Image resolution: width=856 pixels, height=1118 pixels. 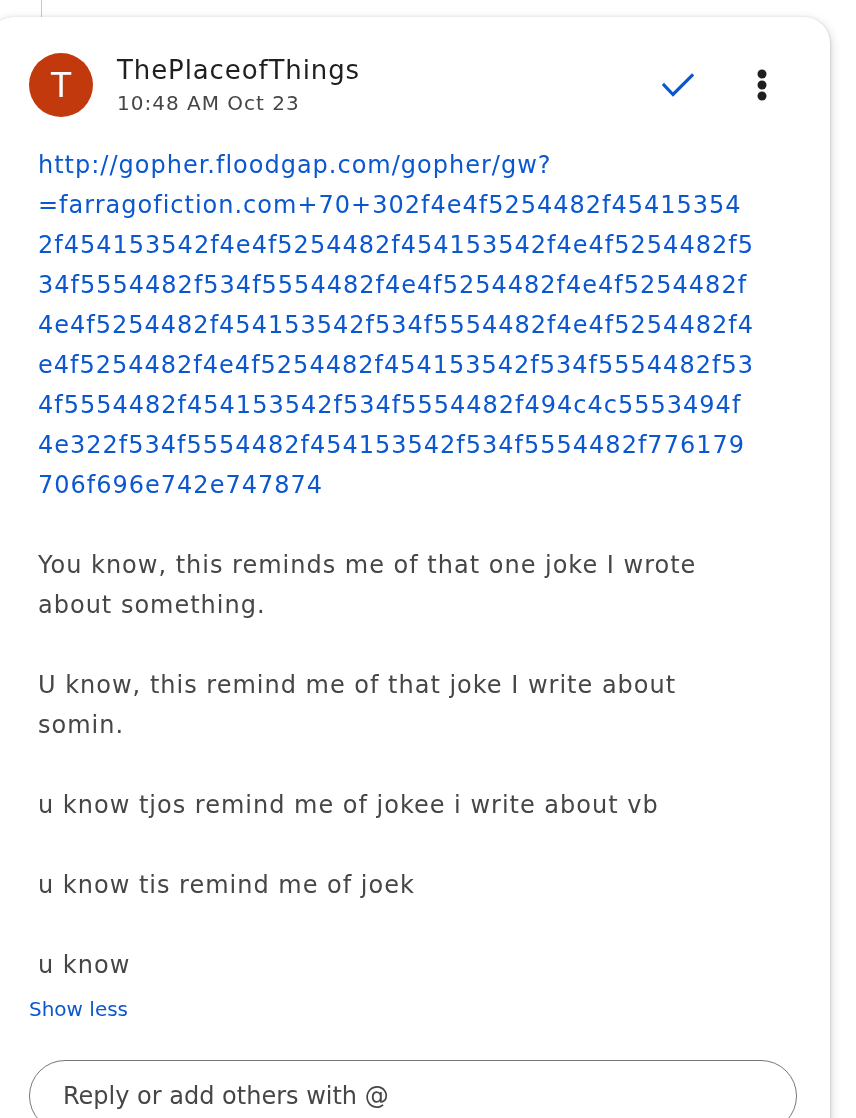 What do you see at coordinates (368, 585) in the screenshot?
I see `comment-paragraph: You know, this reminds me of that one joke I wrote about something.` at bounding box center [368, 585].